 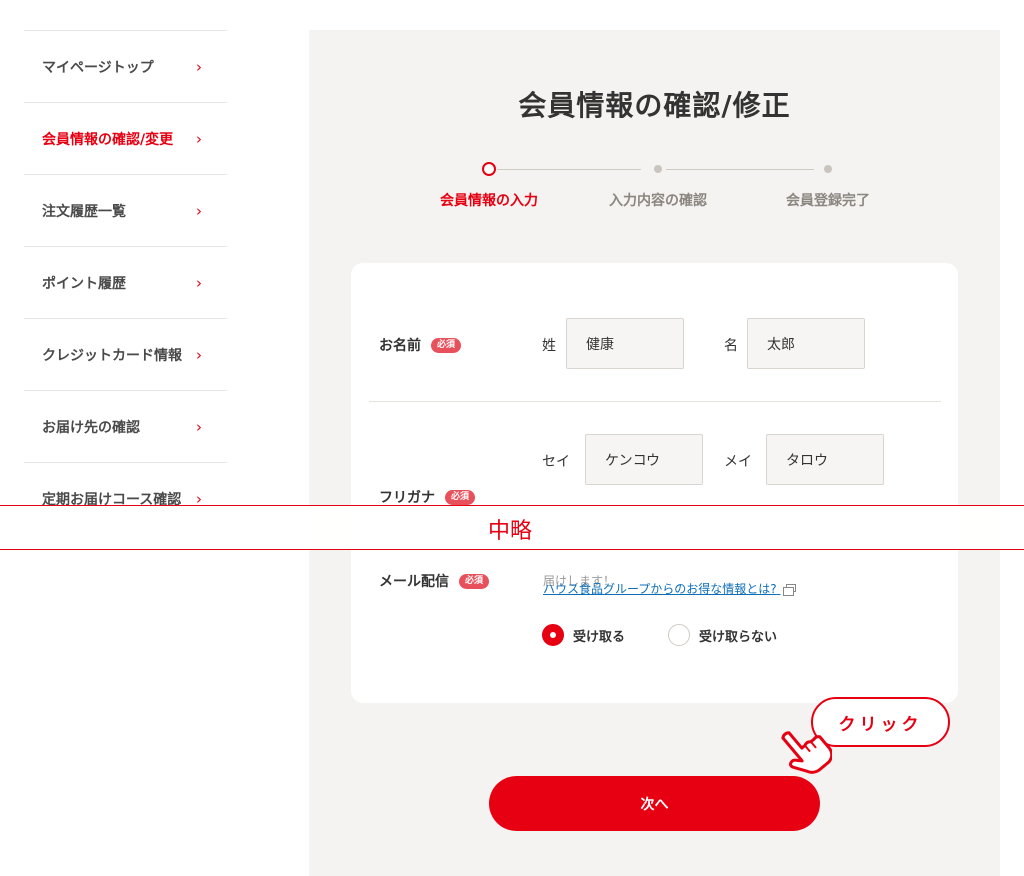 I want to click on last-name-value: 健康, so click(x=600, y=344).